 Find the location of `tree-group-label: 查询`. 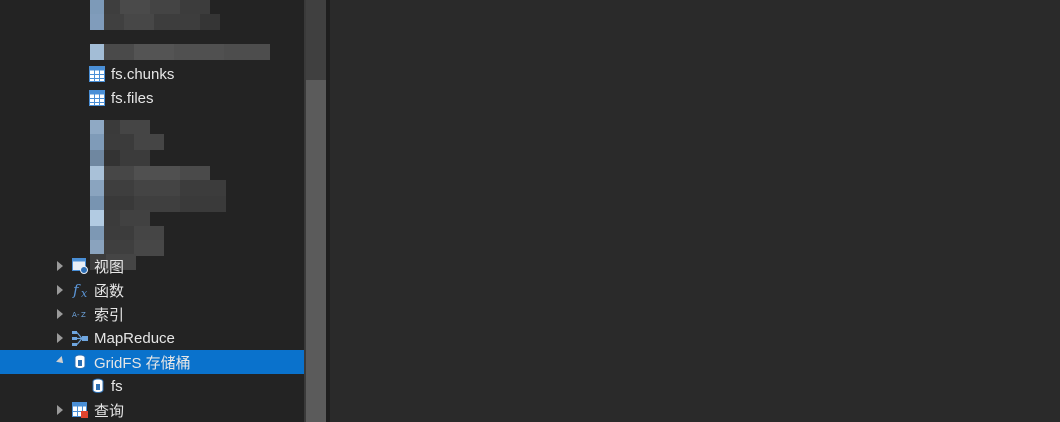

tree-group-label: 查询 is located at coordinates (109, 411).